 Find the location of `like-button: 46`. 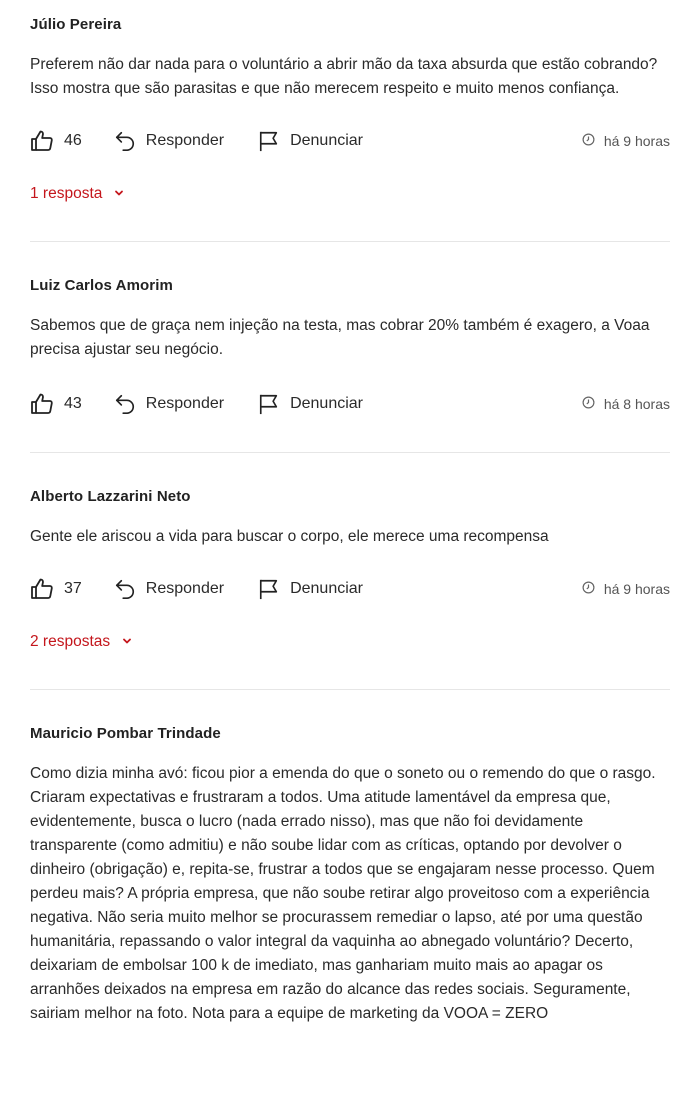

like-button: 46 is located at coordinates (56, 141).